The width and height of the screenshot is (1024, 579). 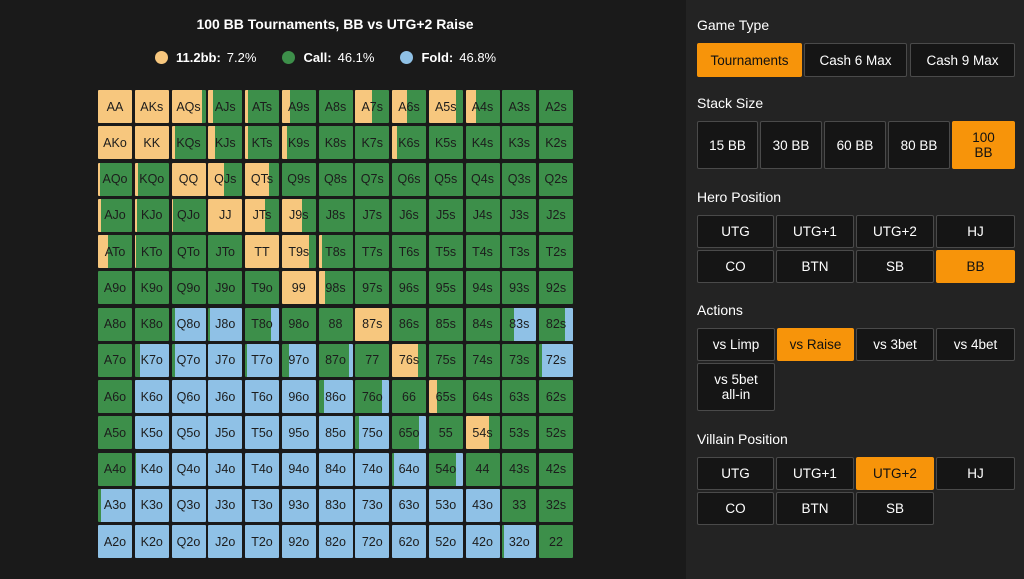 I want to click on hand-cell: KQo, so click(x=151, y=179).